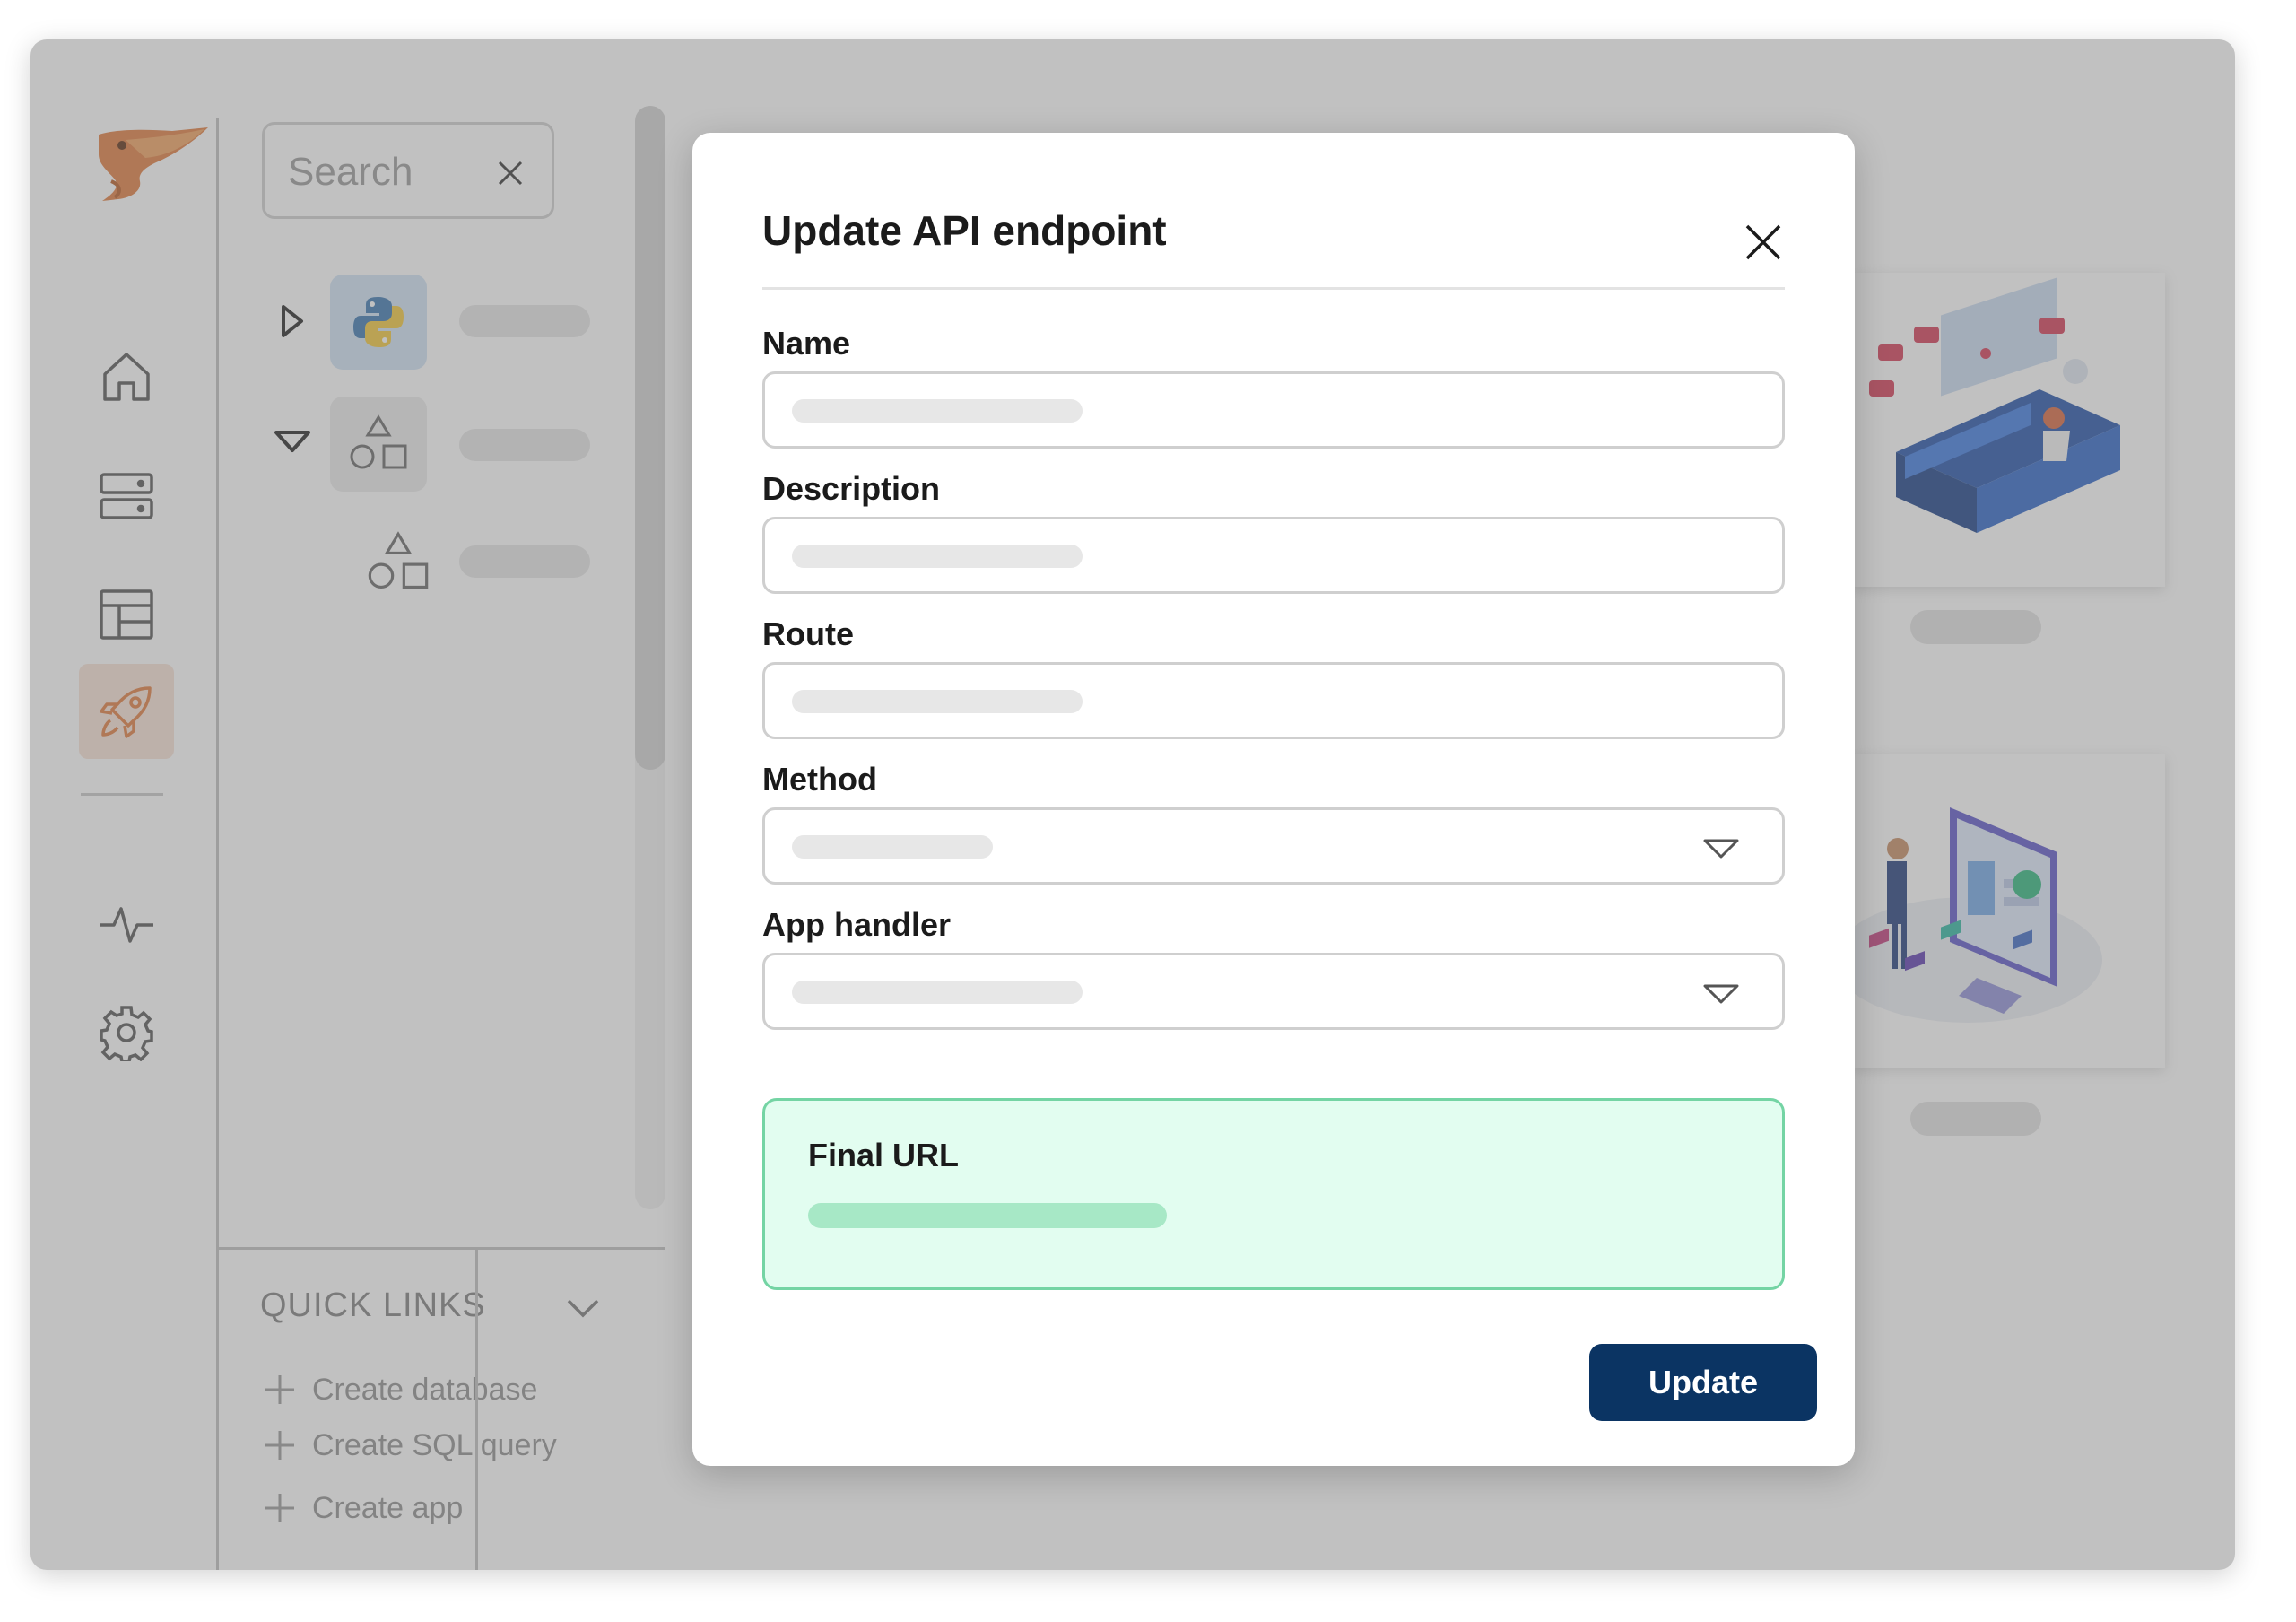  I want to click on name-input, so click(1273, 410).